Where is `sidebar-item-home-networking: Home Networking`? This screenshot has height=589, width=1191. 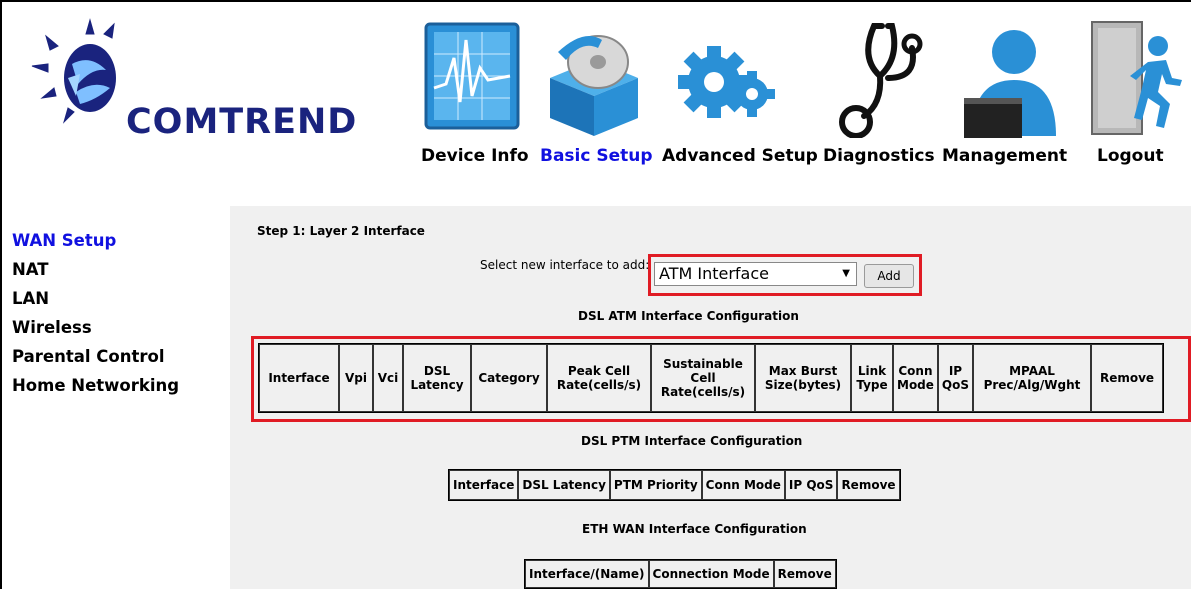 sidebar-item-home-networking: Home Networking is located at coordinates (112, 385).